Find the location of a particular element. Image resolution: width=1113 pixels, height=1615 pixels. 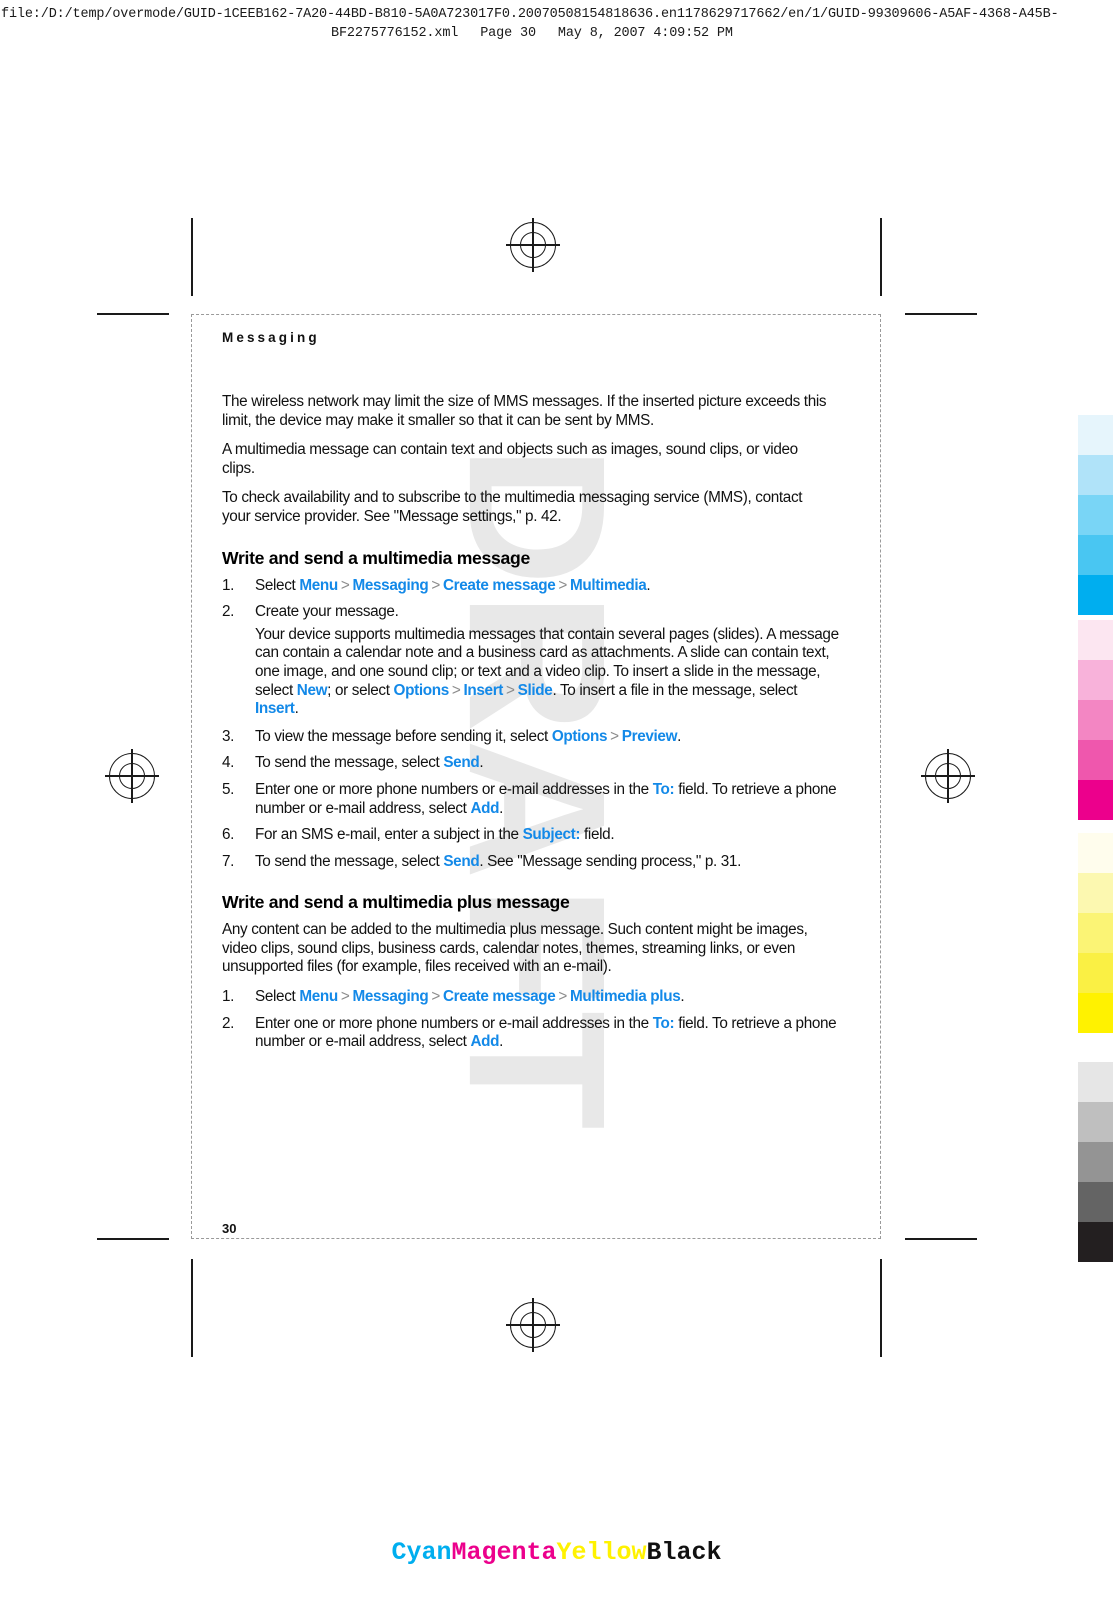

registration-mark-left is located at coordinates (132, 776).